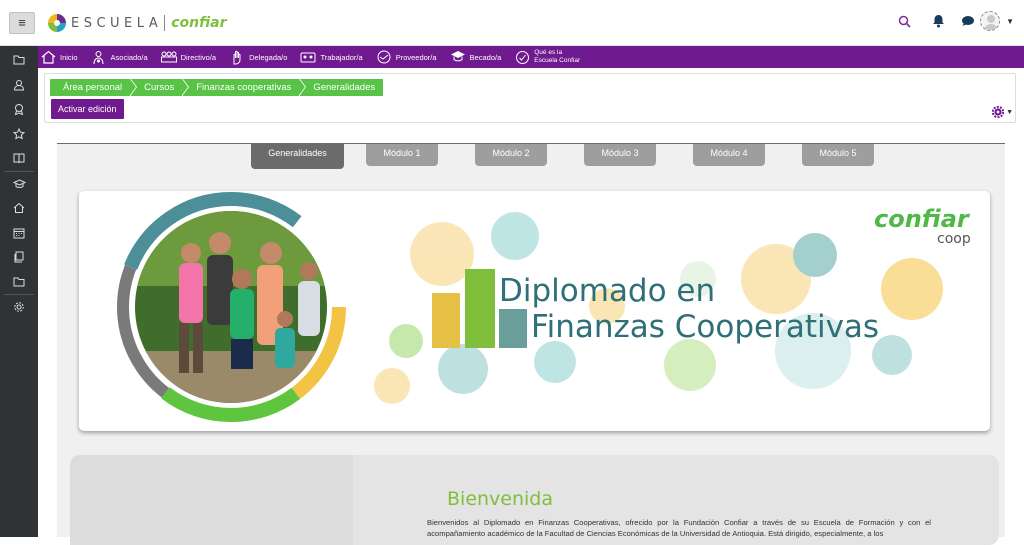 Image resolution: width=1024 pixels, height=545 pixels. Describe the element at coordinates (954, 239) in the screenshot. I see `svg-text: coop` at that location.